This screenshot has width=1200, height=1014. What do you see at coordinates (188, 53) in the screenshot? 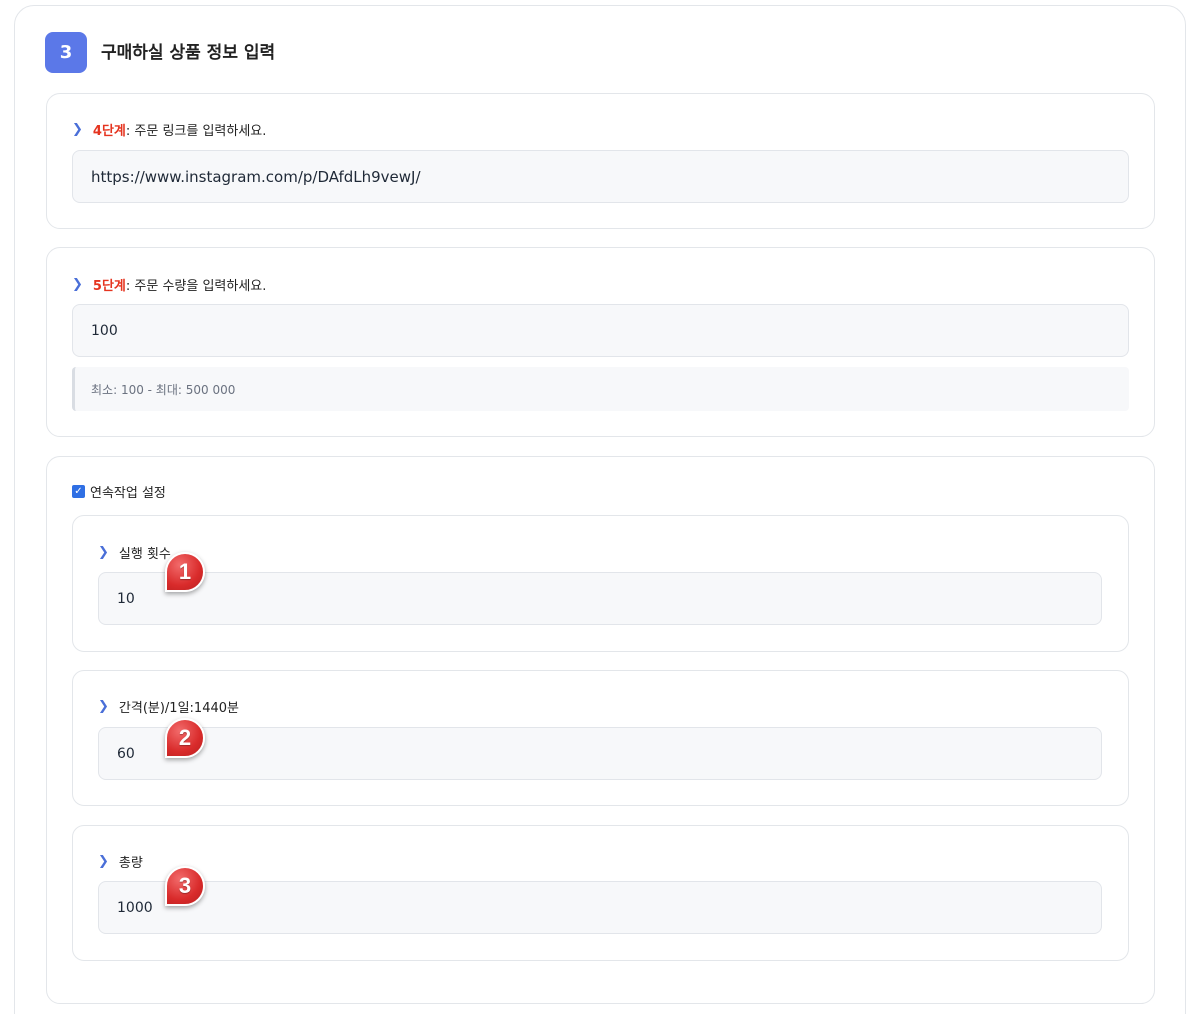
I see `section-title: 구매하실 상품 정보 입력` at bounding box center [188, 53].